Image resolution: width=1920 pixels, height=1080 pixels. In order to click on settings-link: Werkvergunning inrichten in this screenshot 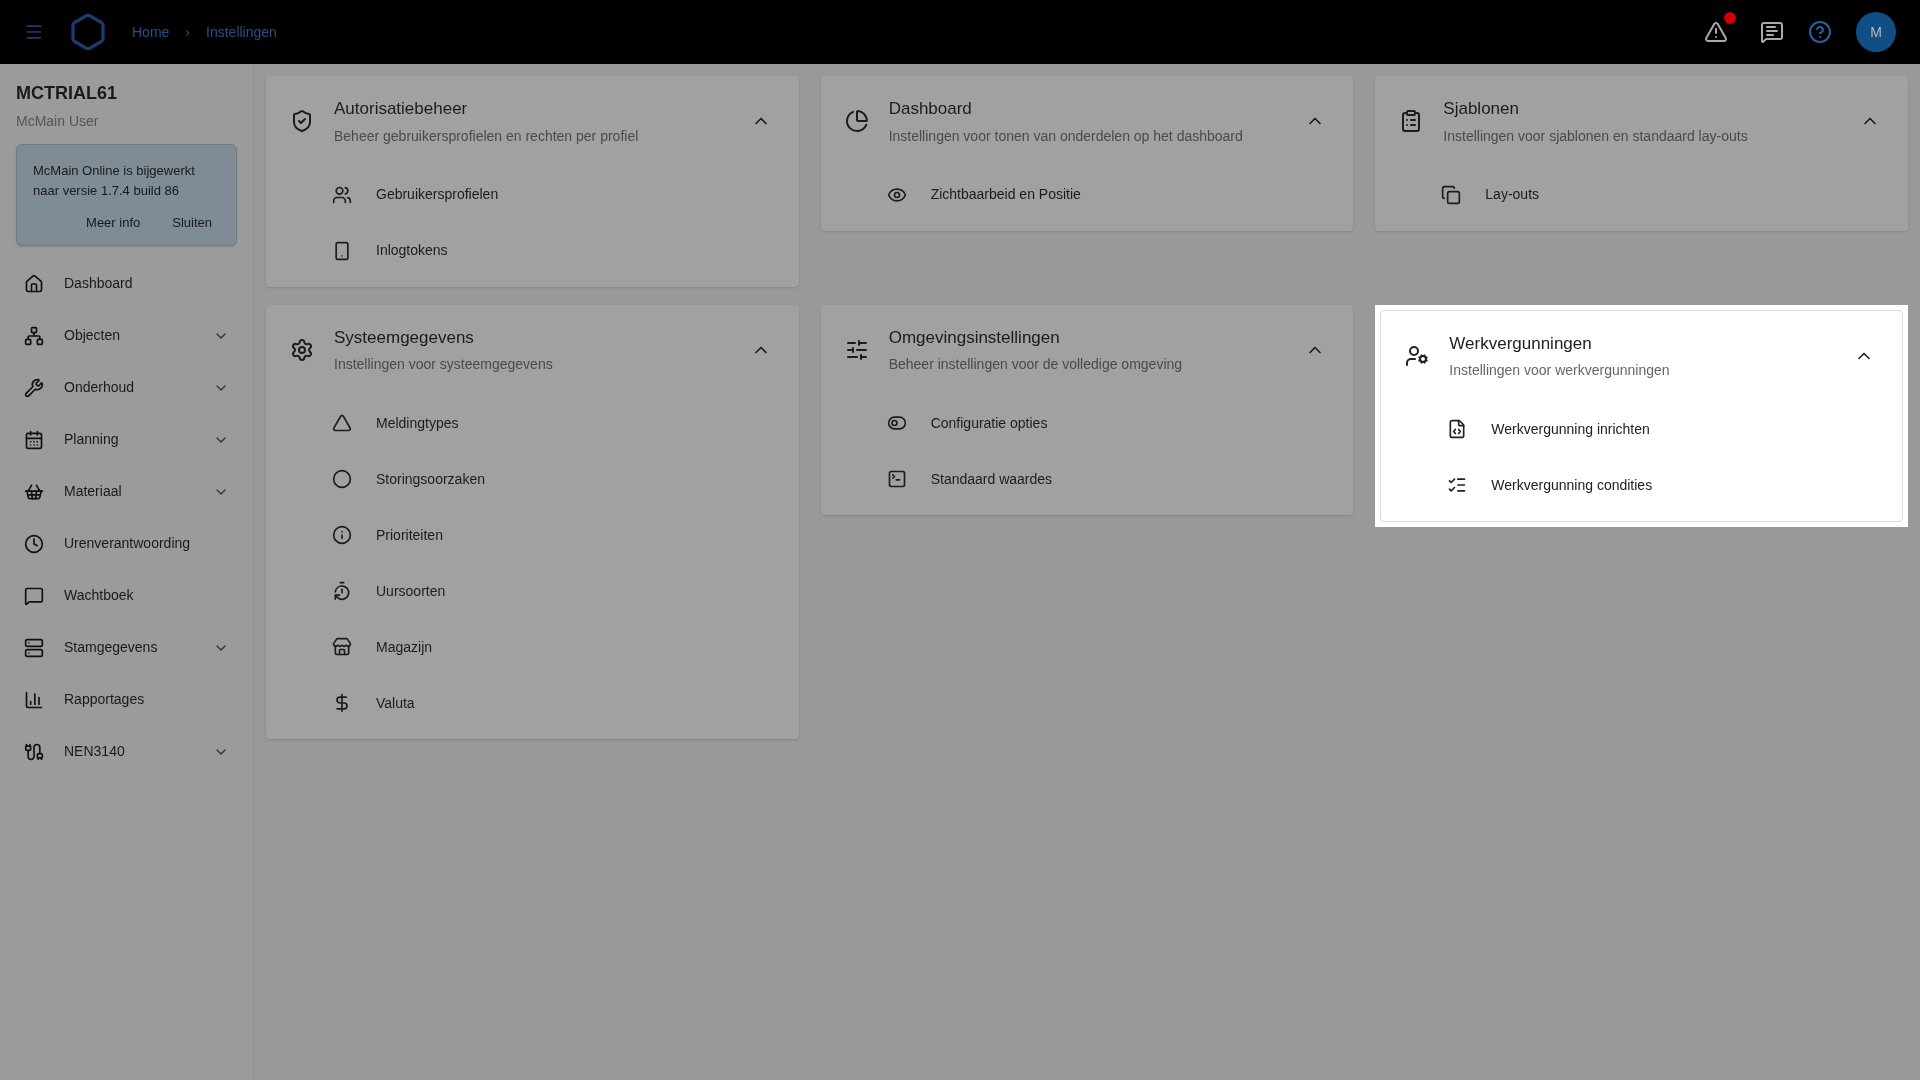, I will do `click(1641, 429)`.